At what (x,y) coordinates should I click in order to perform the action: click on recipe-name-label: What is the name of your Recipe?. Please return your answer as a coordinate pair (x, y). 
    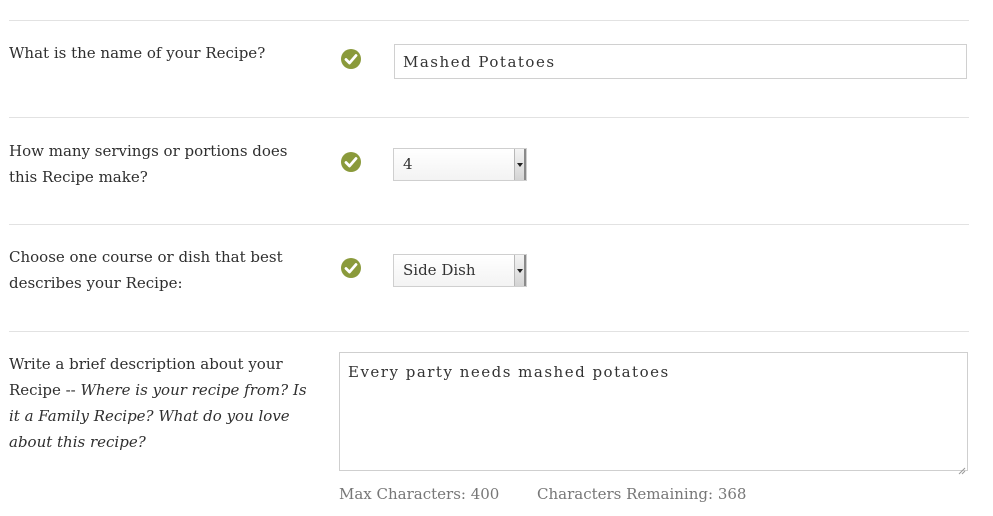
    Looking at the image, I should click on (137, 53).